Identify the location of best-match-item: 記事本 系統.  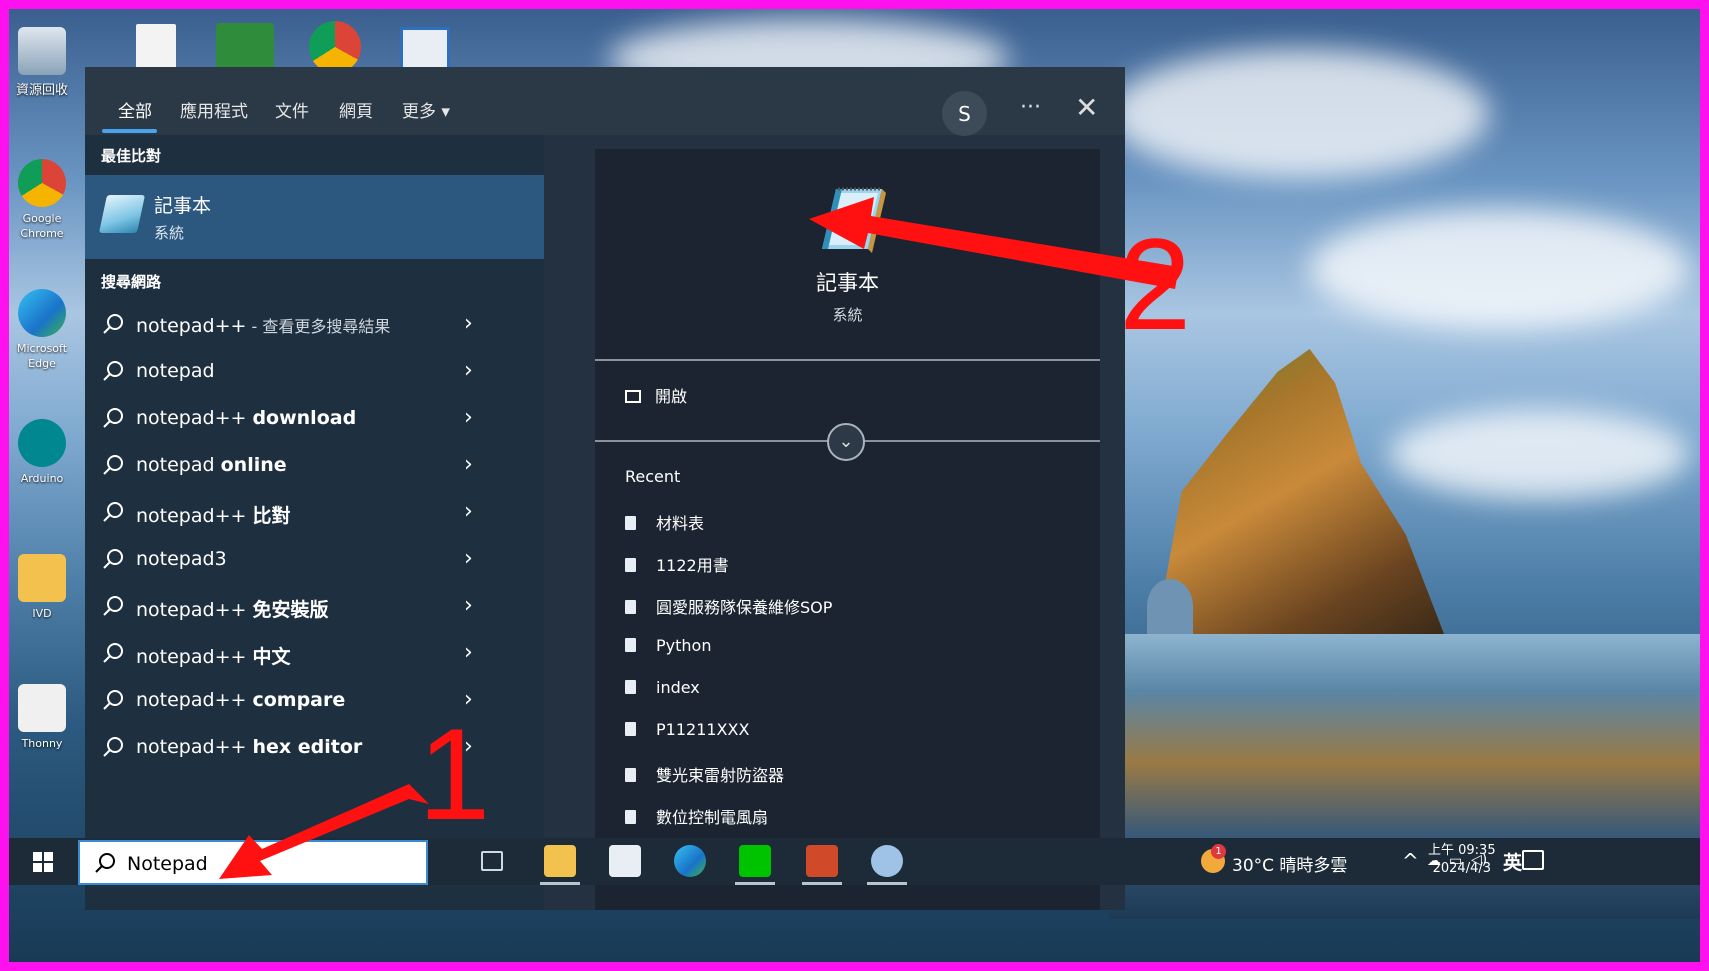
(314, 217).